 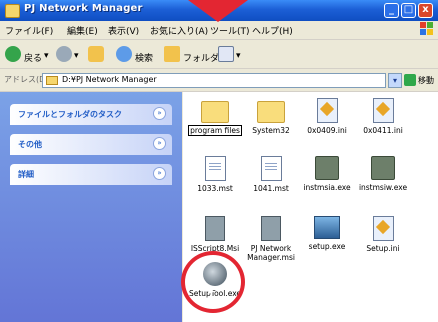 What do you see at coordinates (144, 57) in the screenshot?
I see `search-button-label: 検索` at bounding box center [144, 57].